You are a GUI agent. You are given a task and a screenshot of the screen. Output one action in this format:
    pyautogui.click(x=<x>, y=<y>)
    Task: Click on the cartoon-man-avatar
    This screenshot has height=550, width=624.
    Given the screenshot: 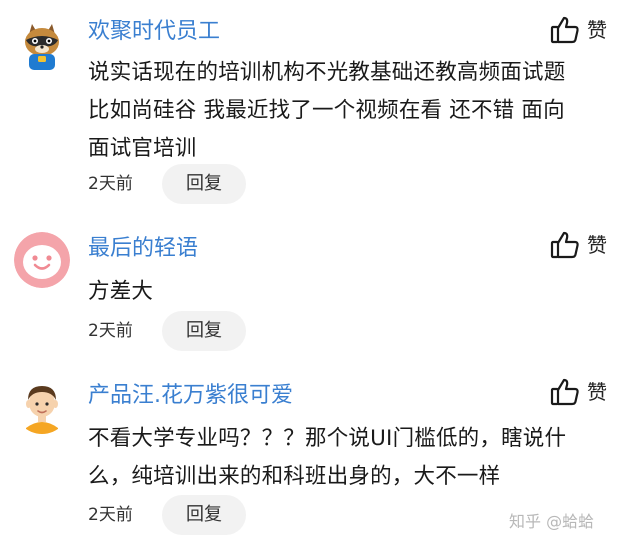 What is the action you would take?
    pyautogui.click(x=42, y=406)
    